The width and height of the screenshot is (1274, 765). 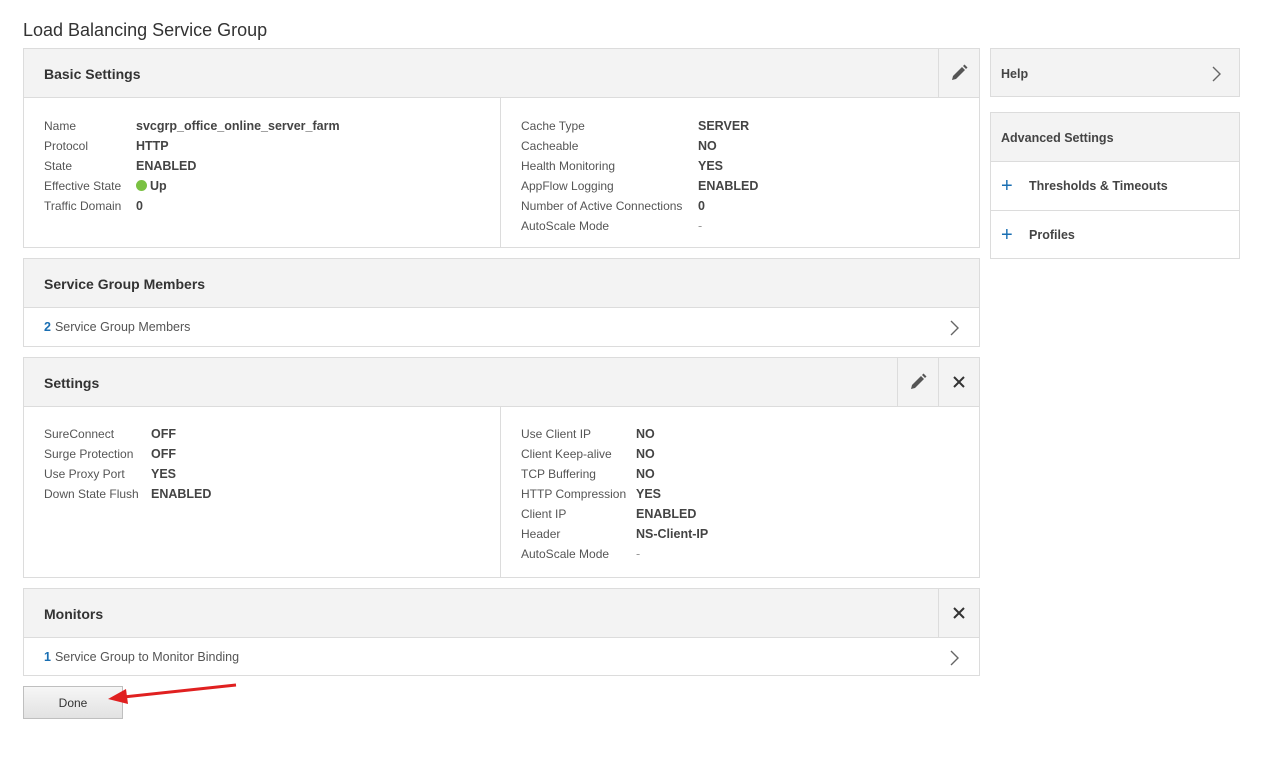 What do you see at coordinates (147, 656) in the screenshot?
I see `monitor-binding-label: Service Group to Monitor Binding` at bounding box center [147, 656].